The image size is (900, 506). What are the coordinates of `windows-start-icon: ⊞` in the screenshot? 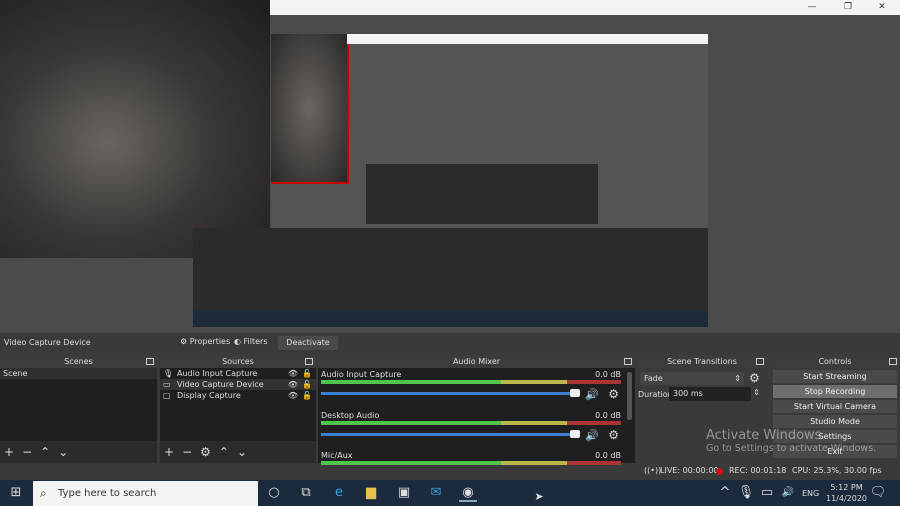 It's located at (16, 493).